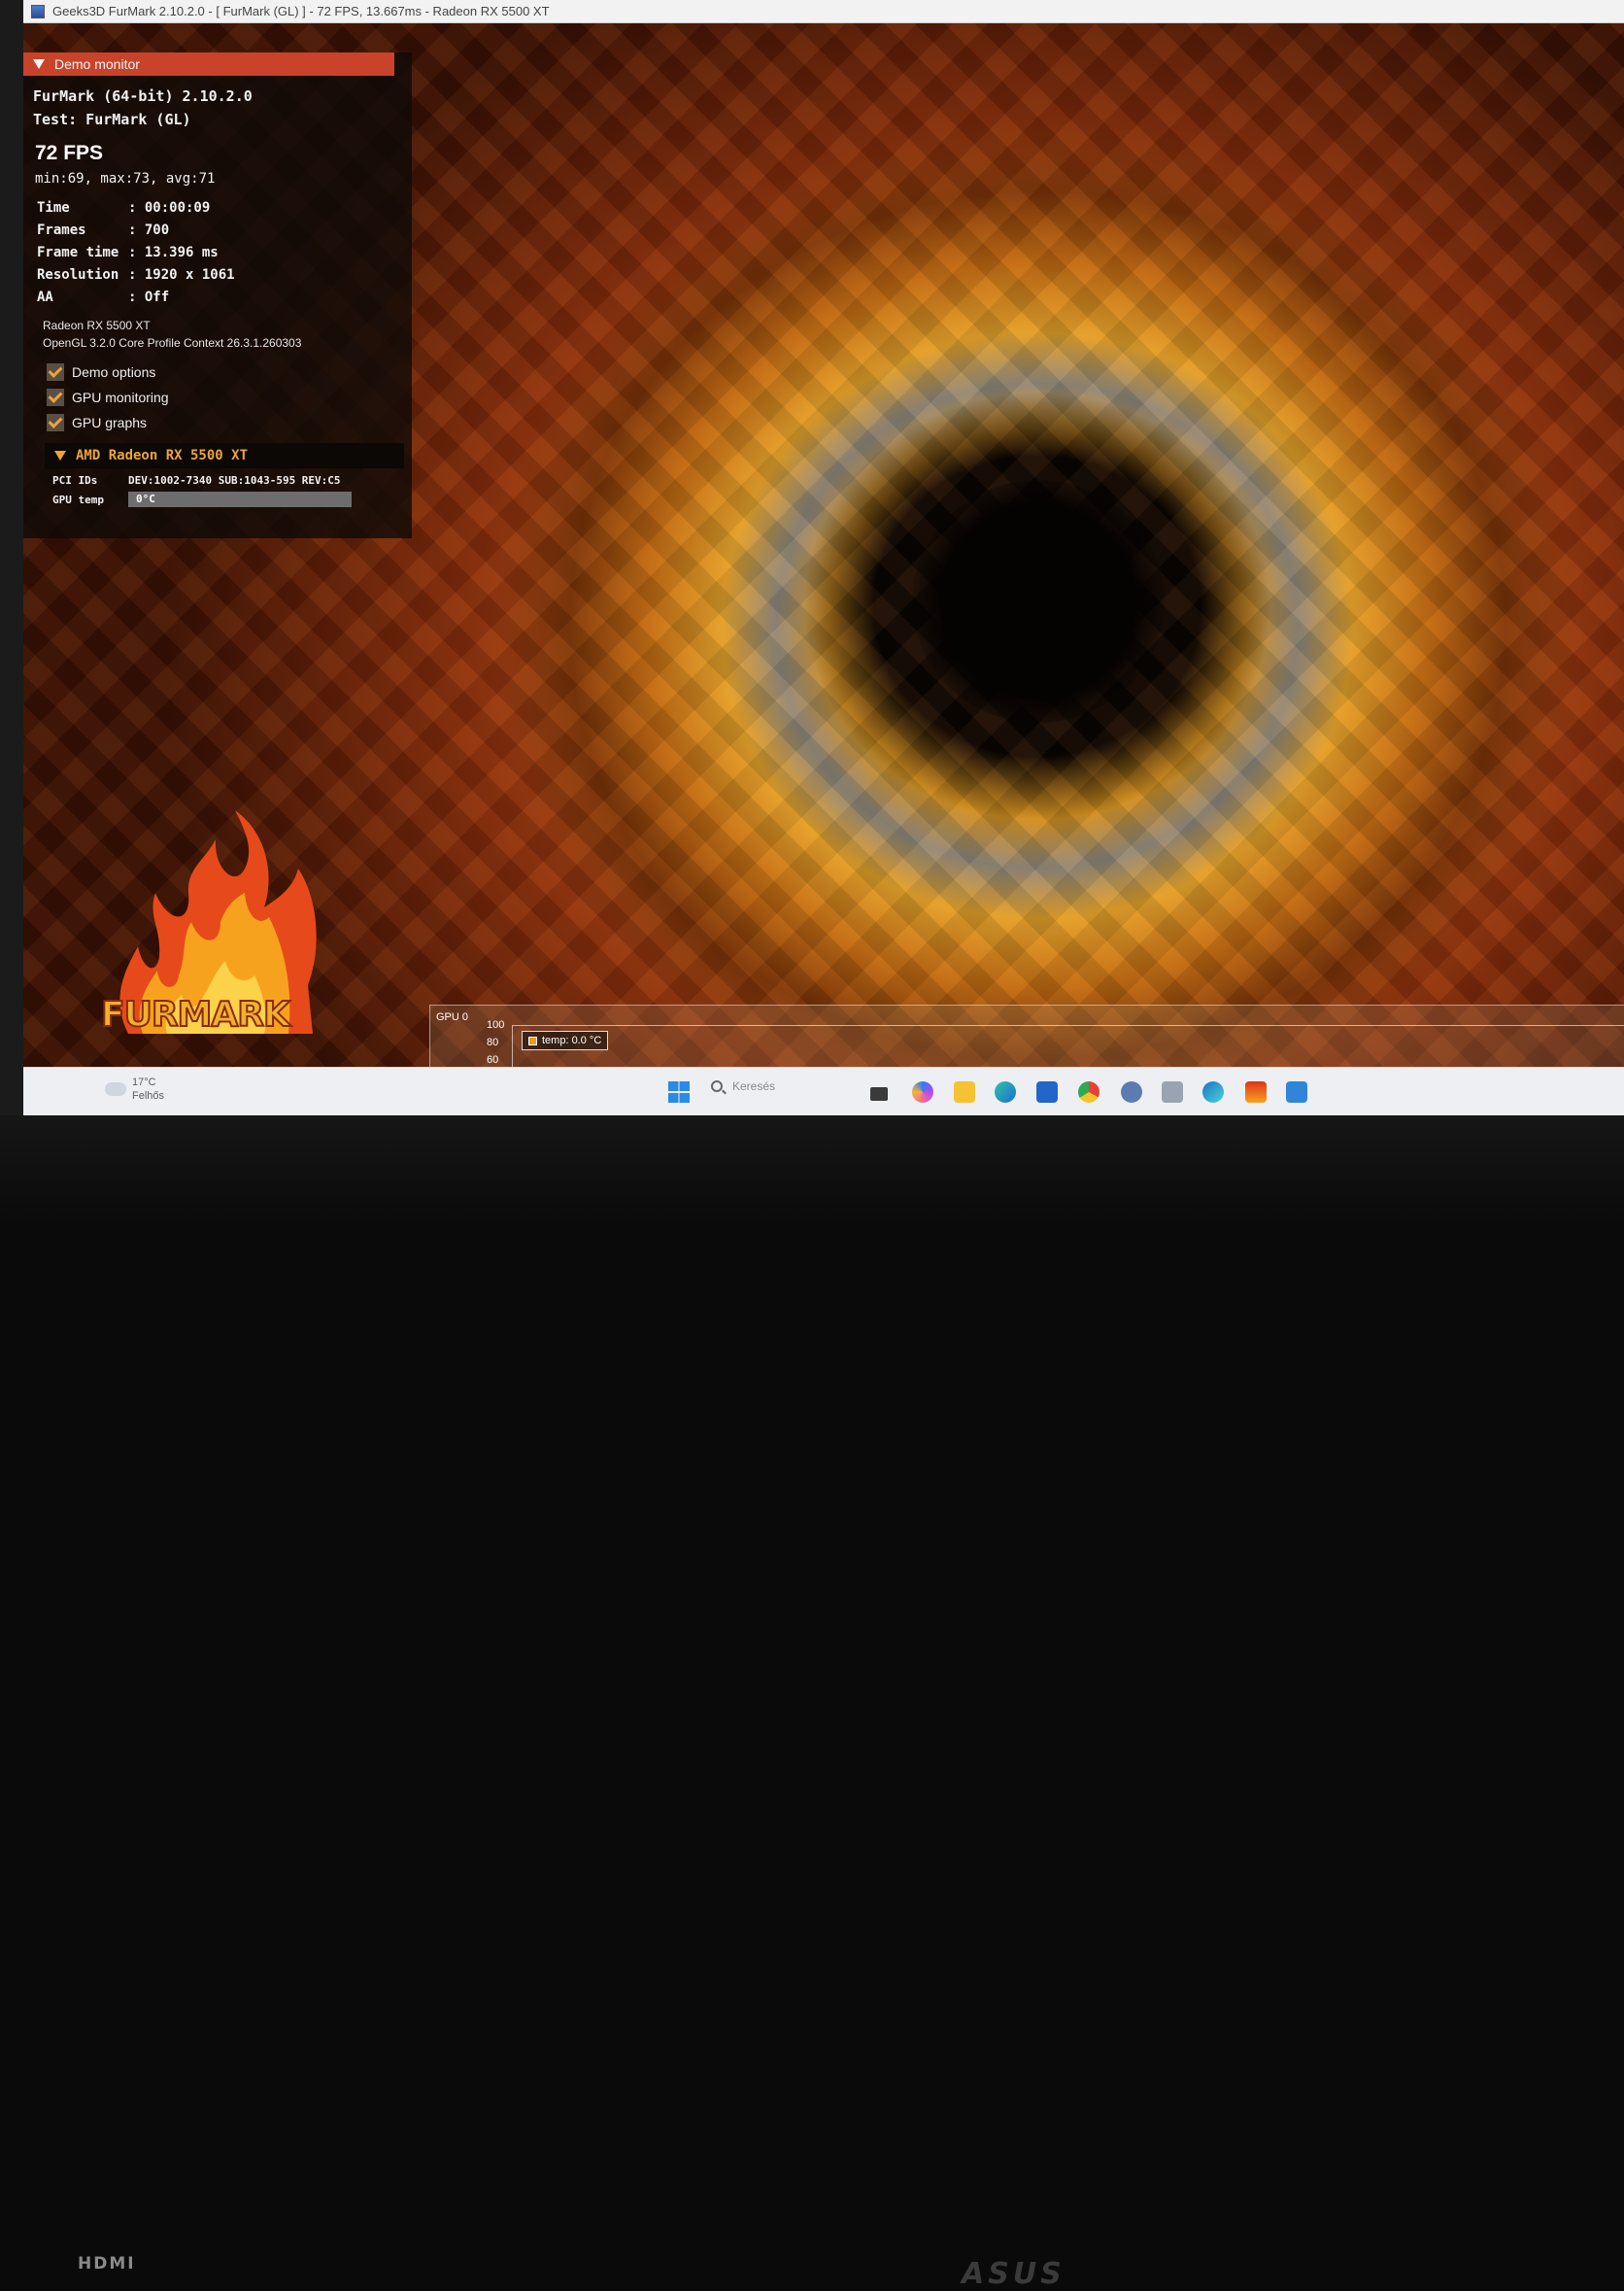 This screenshot has height=2291, width=1624. What do you see at coordinates (922, 1092) in the screenshot?
I see `copilot-icon` at bounding box center [922, 1092].